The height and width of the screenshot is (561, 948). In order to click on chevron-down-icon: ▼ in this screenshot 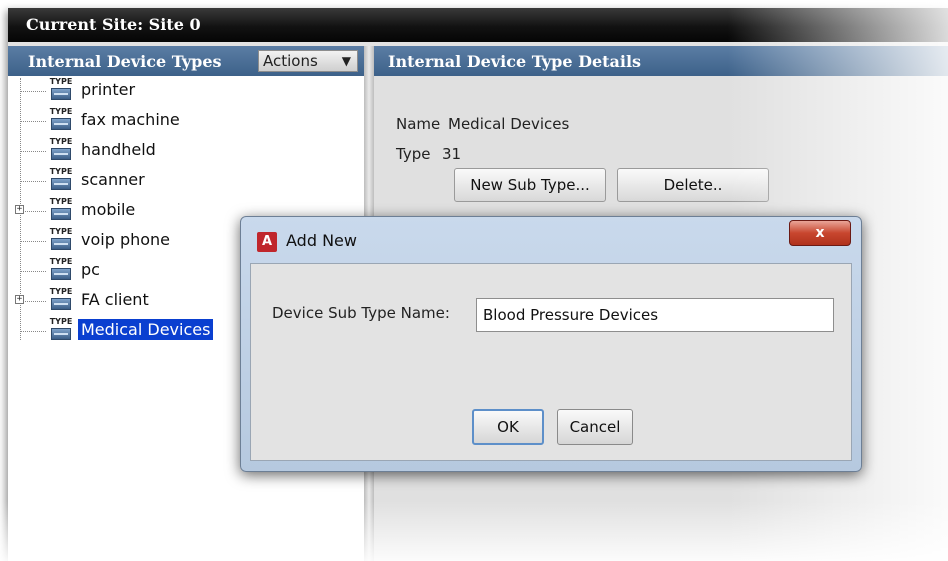, I will do `click(346, 61)`.